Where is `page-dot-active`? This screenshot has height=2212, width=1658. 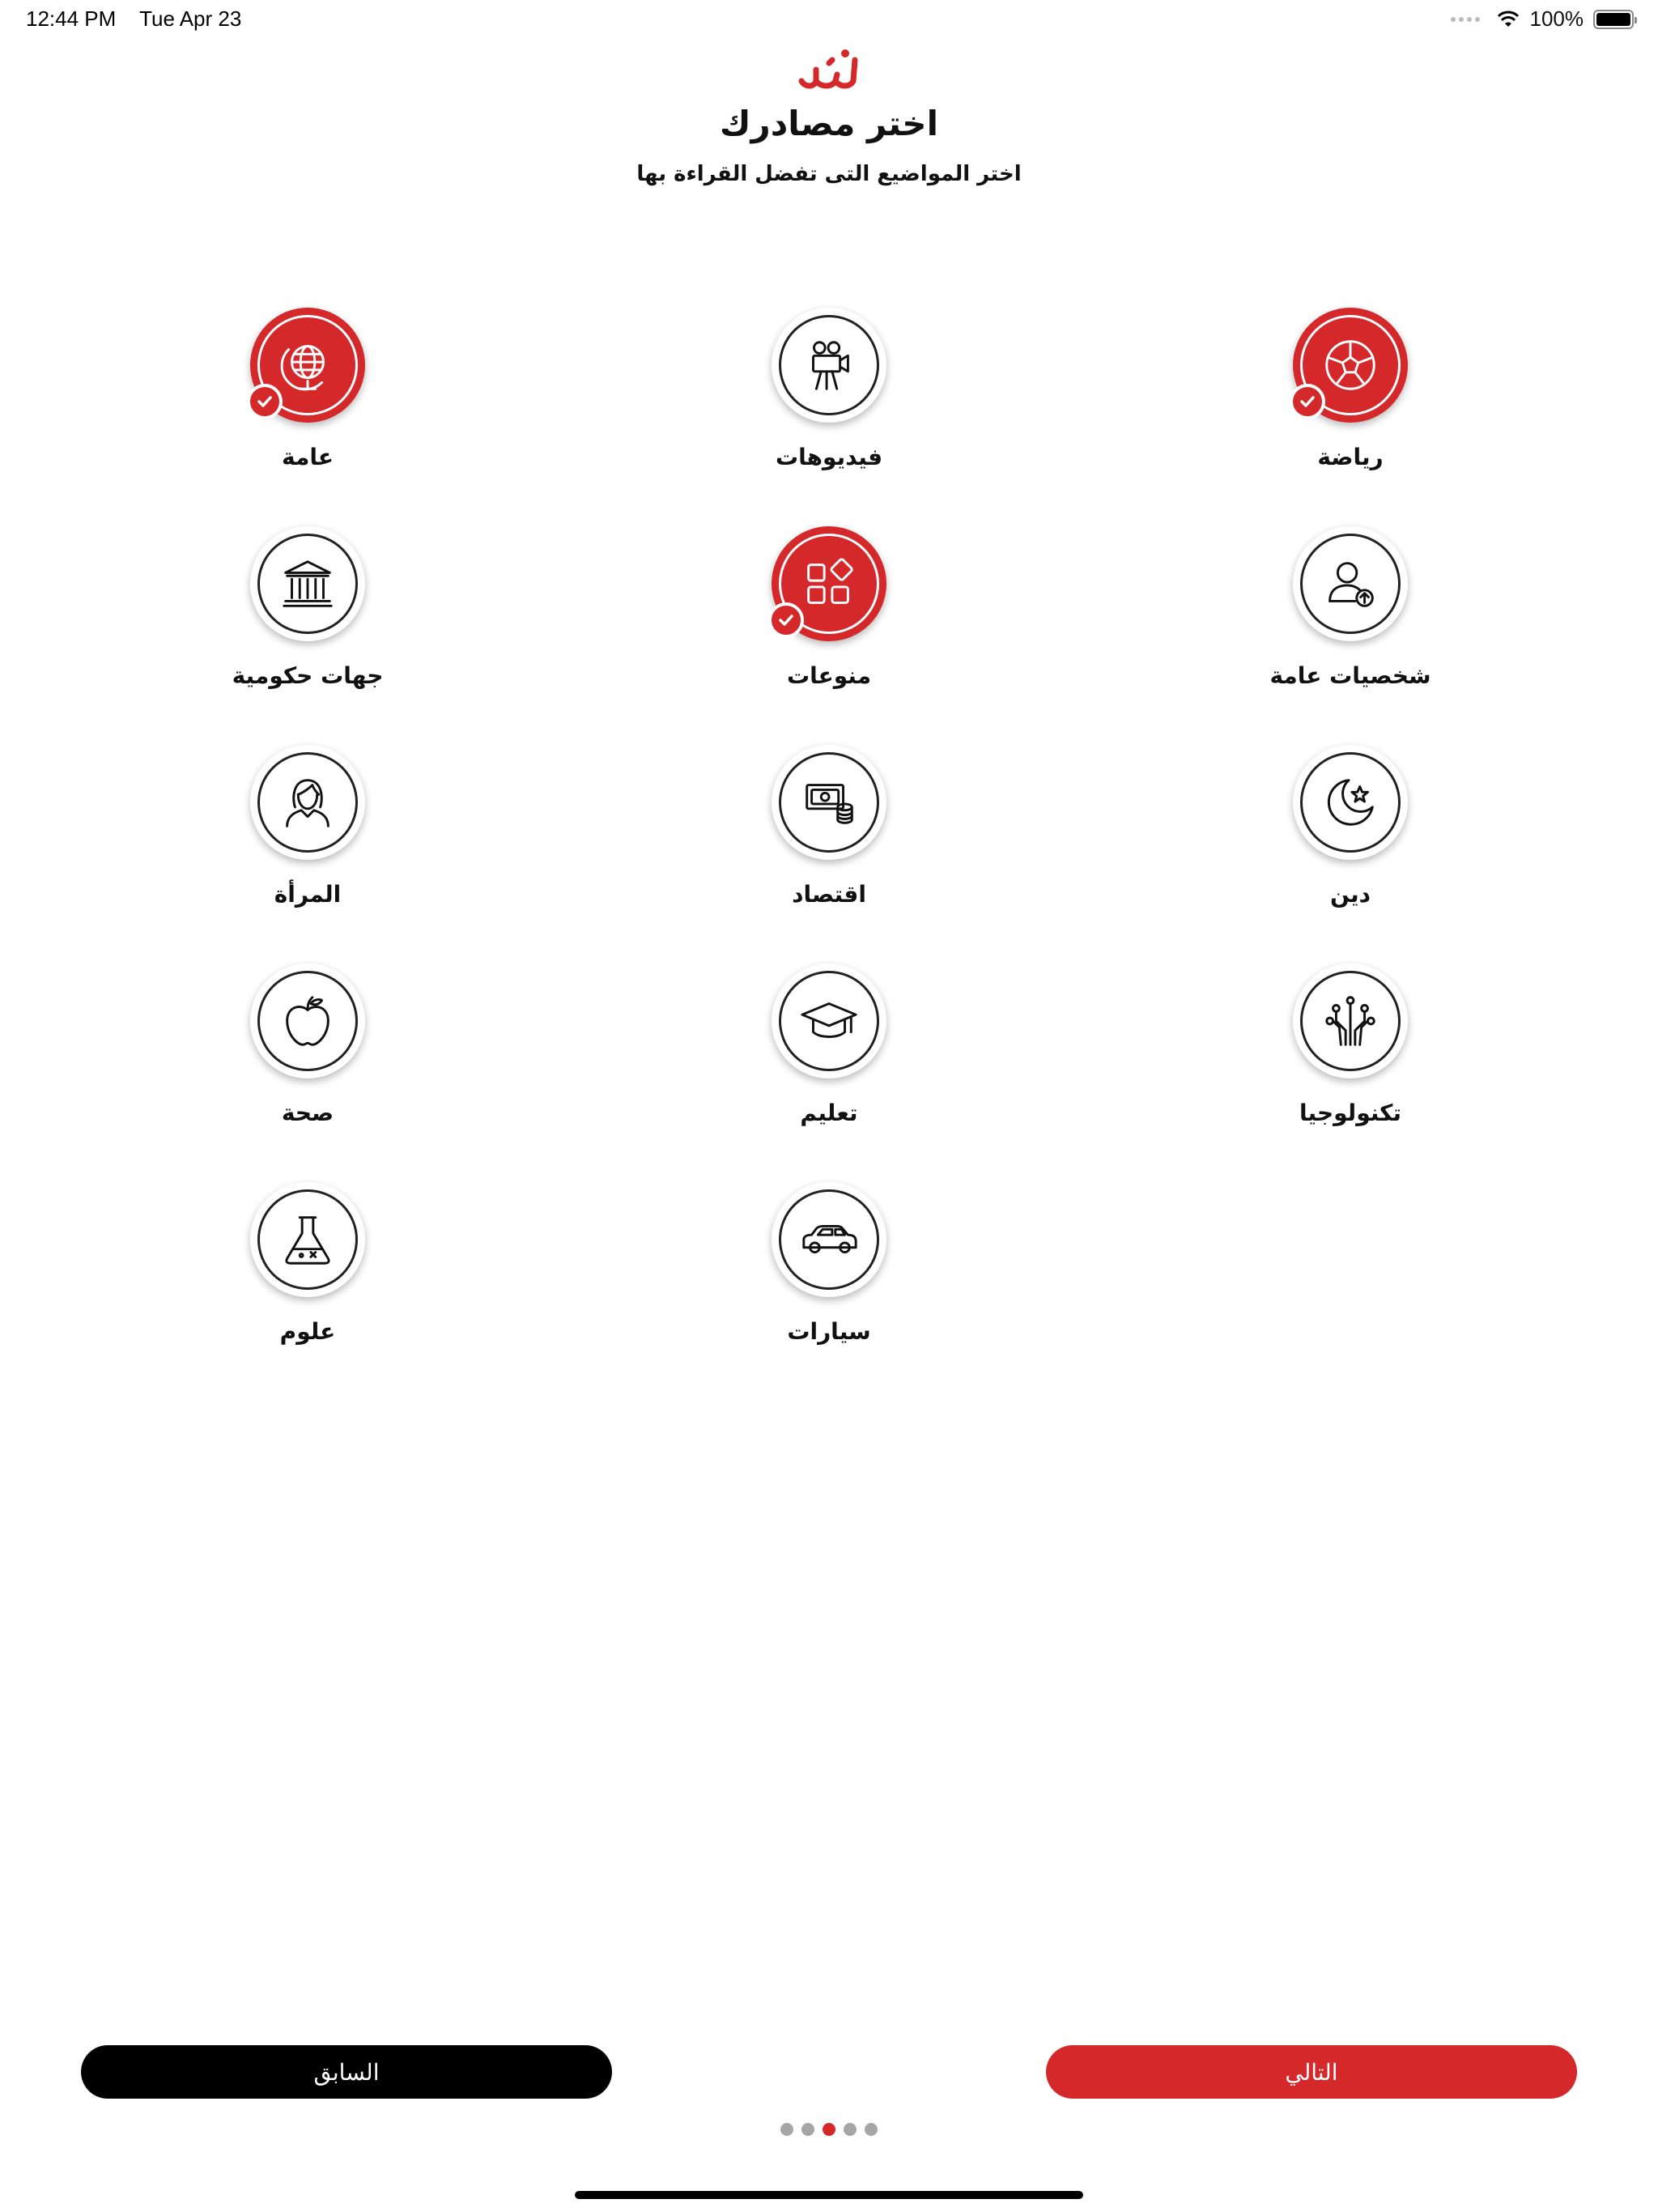
page-dot-active is located at coordinates (829, 2130).